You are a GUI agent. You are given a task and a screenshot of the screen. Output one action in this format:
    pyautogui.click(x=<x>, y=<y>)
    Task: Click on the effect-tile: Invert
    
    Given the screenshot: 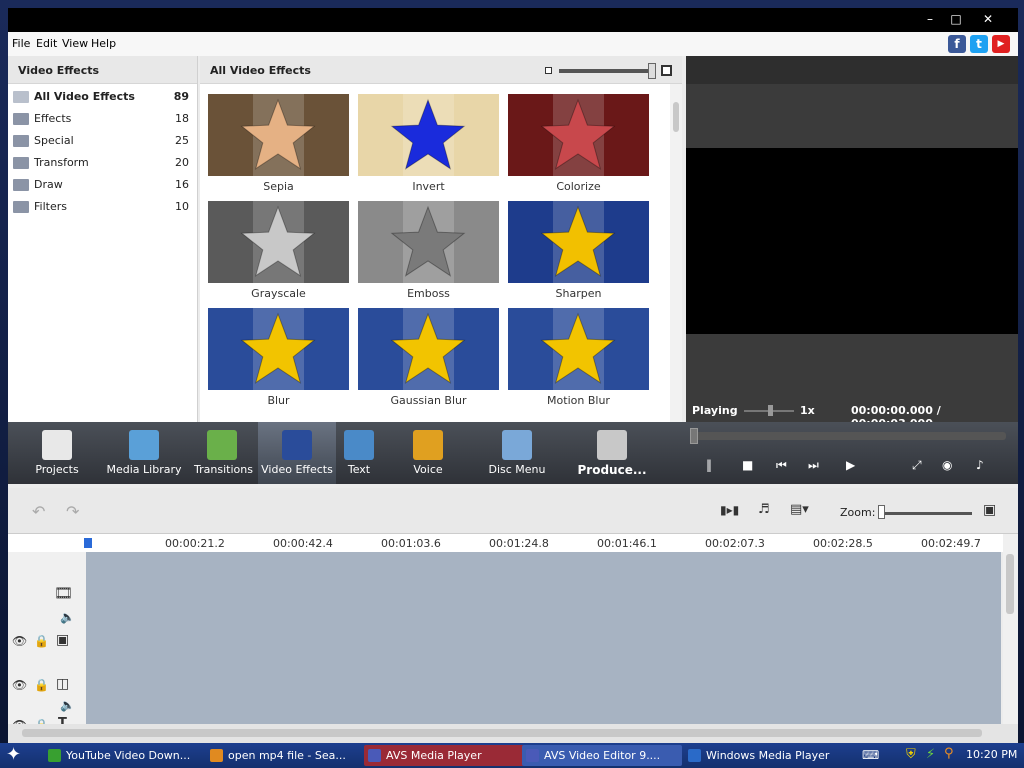 What is the action you would take?
    pyautogui.click(x=428, y=145)
    